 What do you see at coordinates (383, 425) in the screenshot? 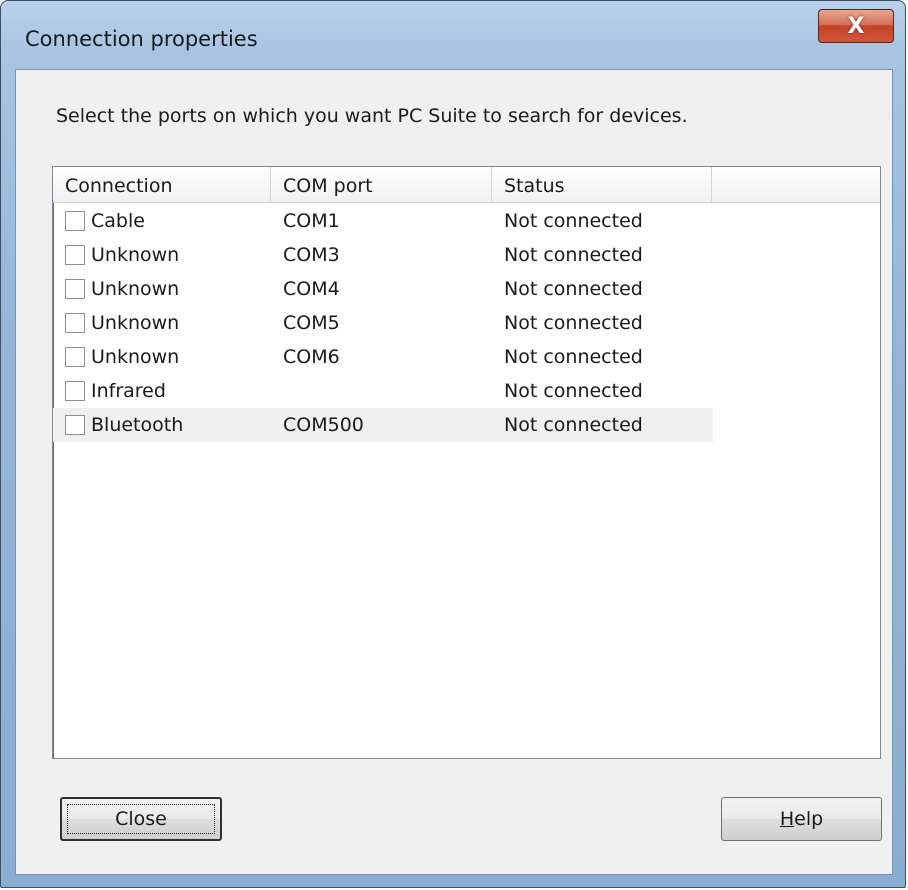
I see `list-item: Bluetooth COM500 Not connected` at bounding box center [383, 425].